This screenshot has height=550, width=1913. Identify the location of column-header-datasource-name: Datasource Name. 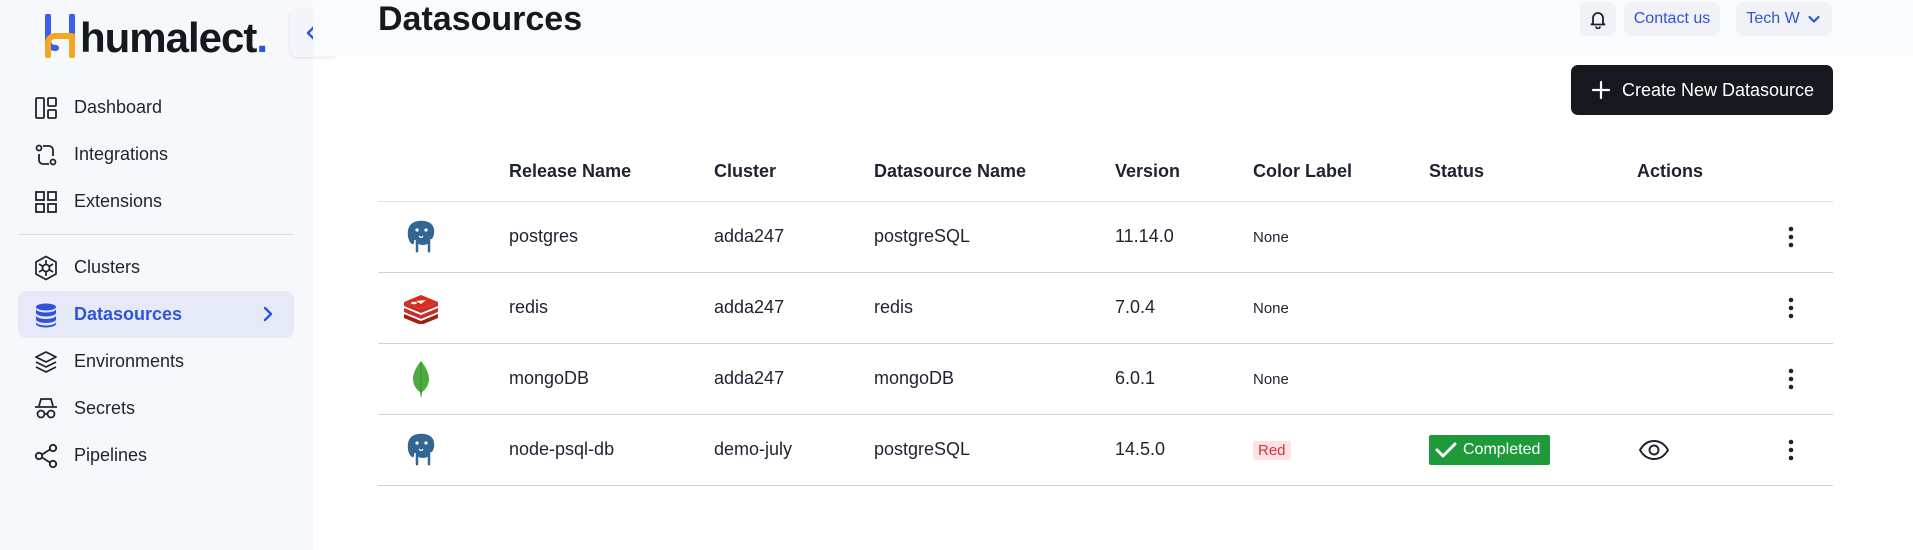
(950, 171).